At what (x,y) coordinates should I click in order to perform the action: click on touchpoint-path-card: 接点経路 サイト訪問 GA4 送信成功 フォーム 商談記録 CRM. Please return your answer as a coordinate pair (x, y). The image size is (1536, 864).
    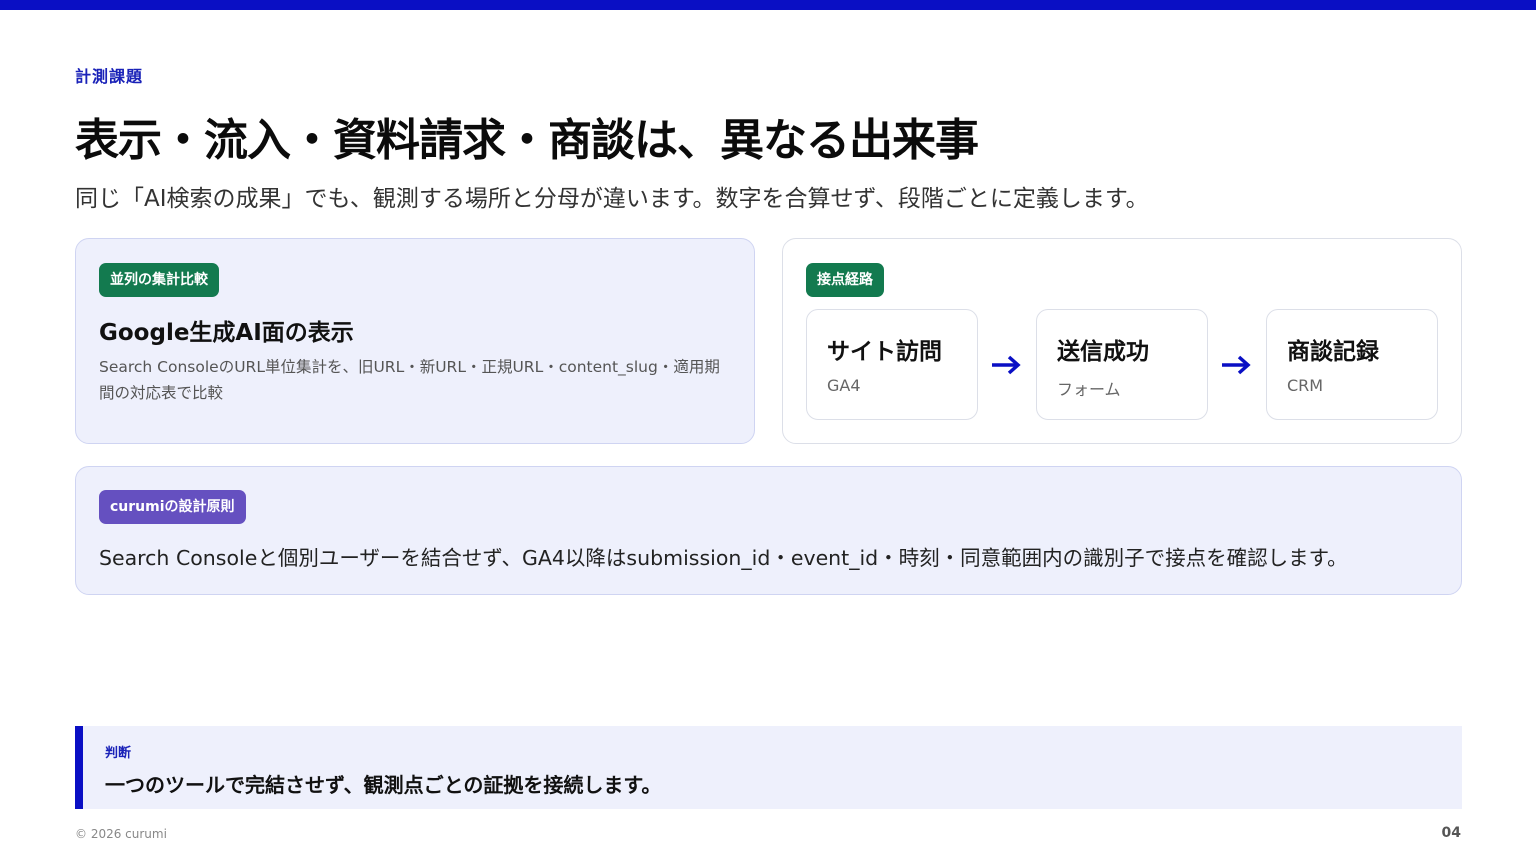
    Looking at the image, I should click on (1122, 341).